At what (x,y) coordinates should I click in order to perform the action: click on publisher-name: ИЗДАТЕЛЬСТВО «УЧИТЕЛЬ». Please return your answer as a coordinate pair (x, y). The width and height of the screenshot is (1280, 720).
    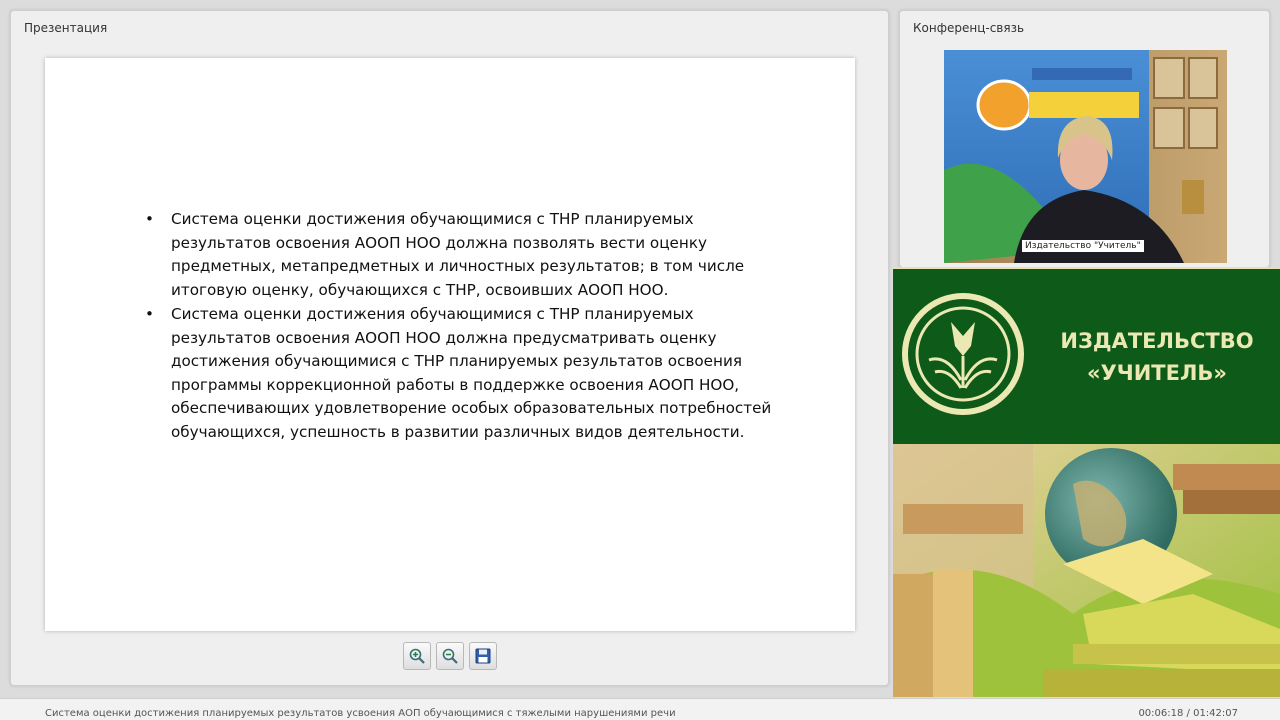
    Looking at the image, I should click on (1157, 357).